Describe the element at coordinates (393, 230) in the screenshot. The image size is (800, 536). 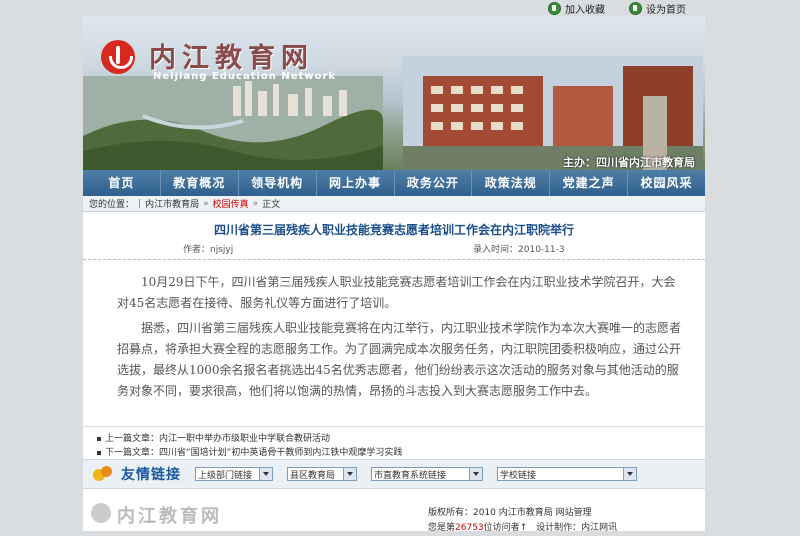
I see `article-title: 四川省第三届残疾人职业技能竞赛志愿者培训工作会在内江职院举行` at that location.